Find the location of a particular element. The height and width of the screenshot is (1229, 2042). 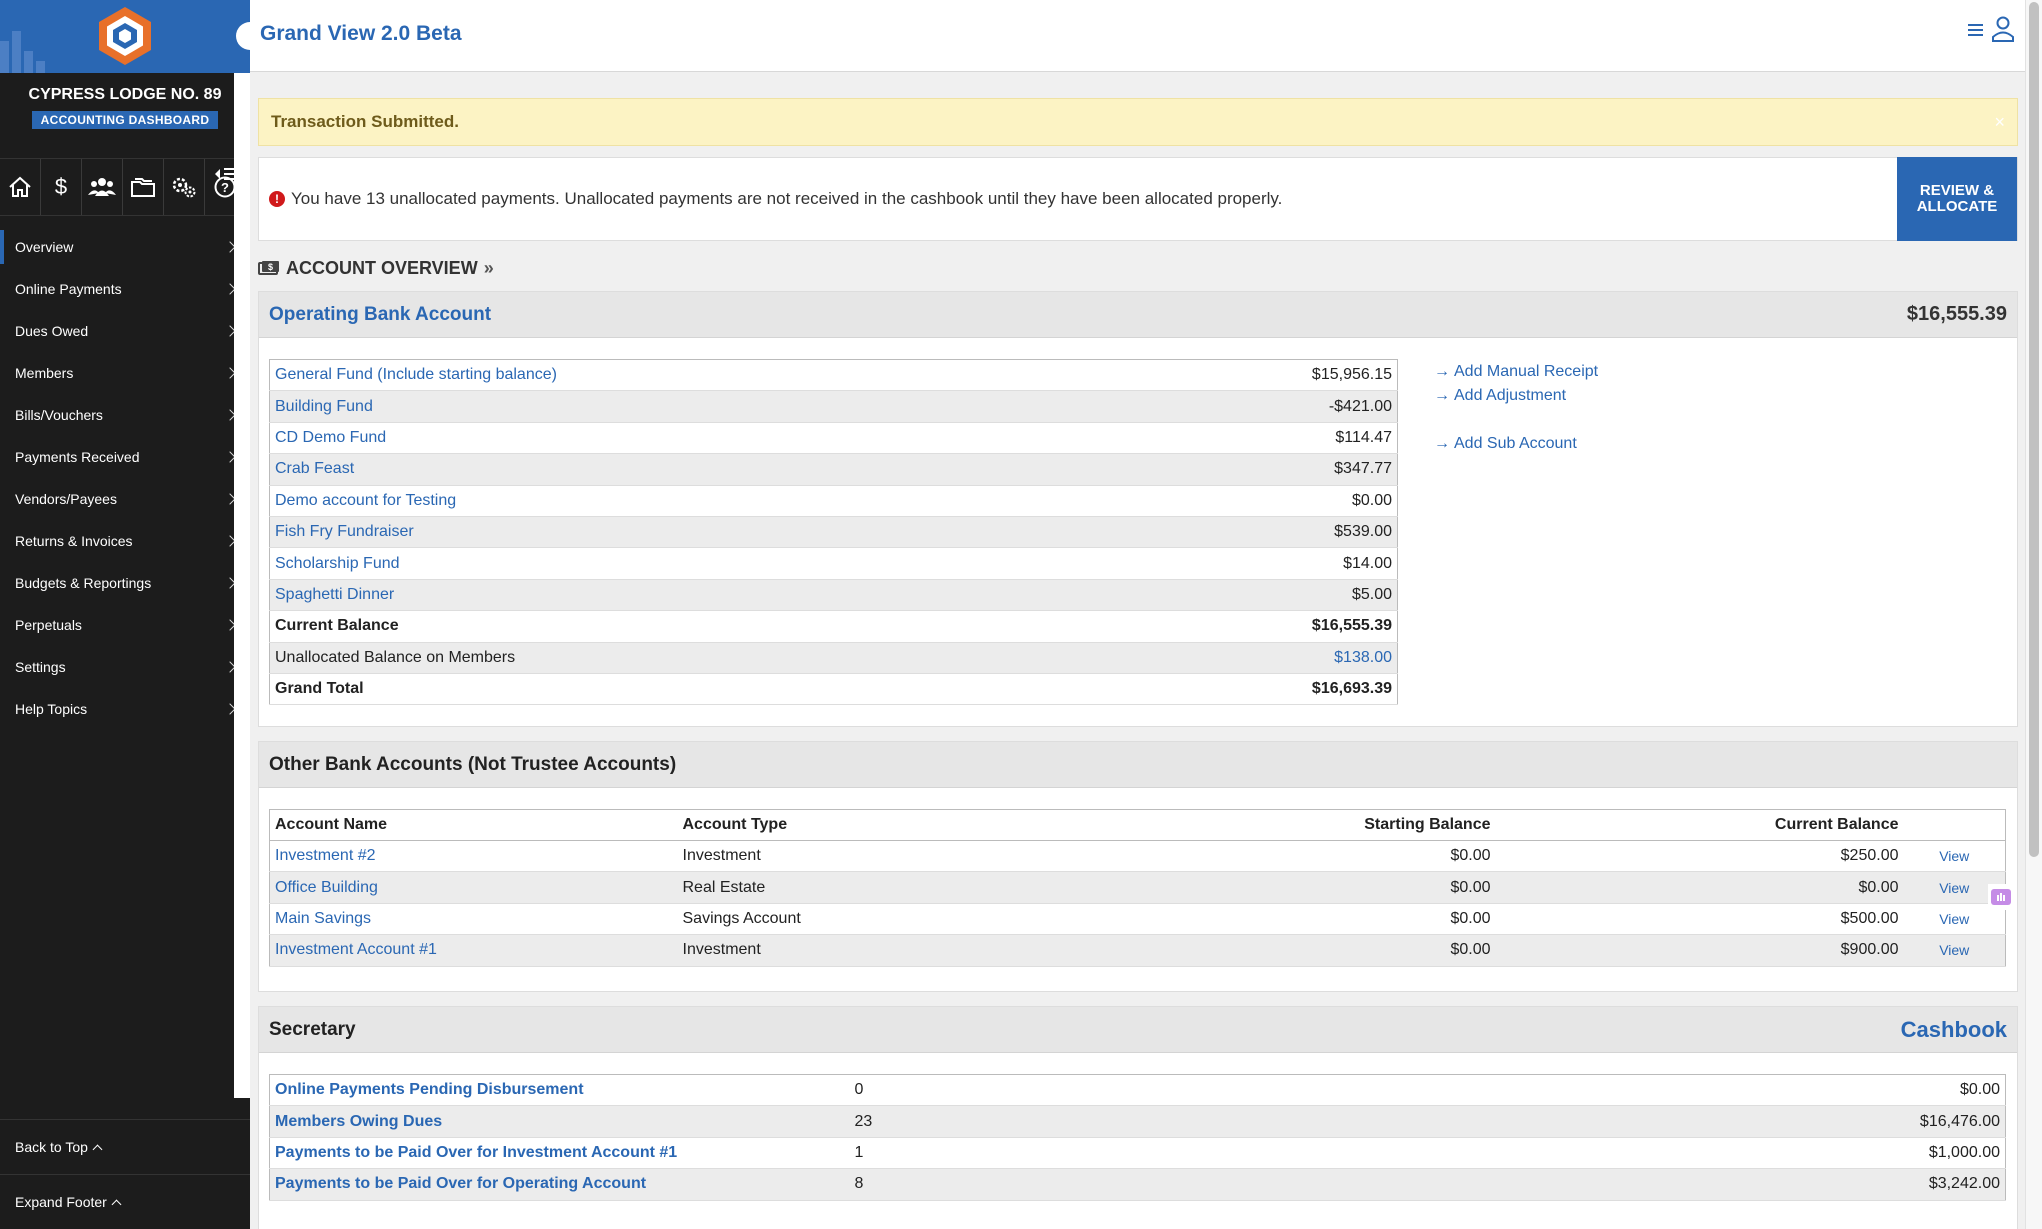

sidebar-item-vendors-payees: Vendors/Payees is located at coordinates (125, 499).